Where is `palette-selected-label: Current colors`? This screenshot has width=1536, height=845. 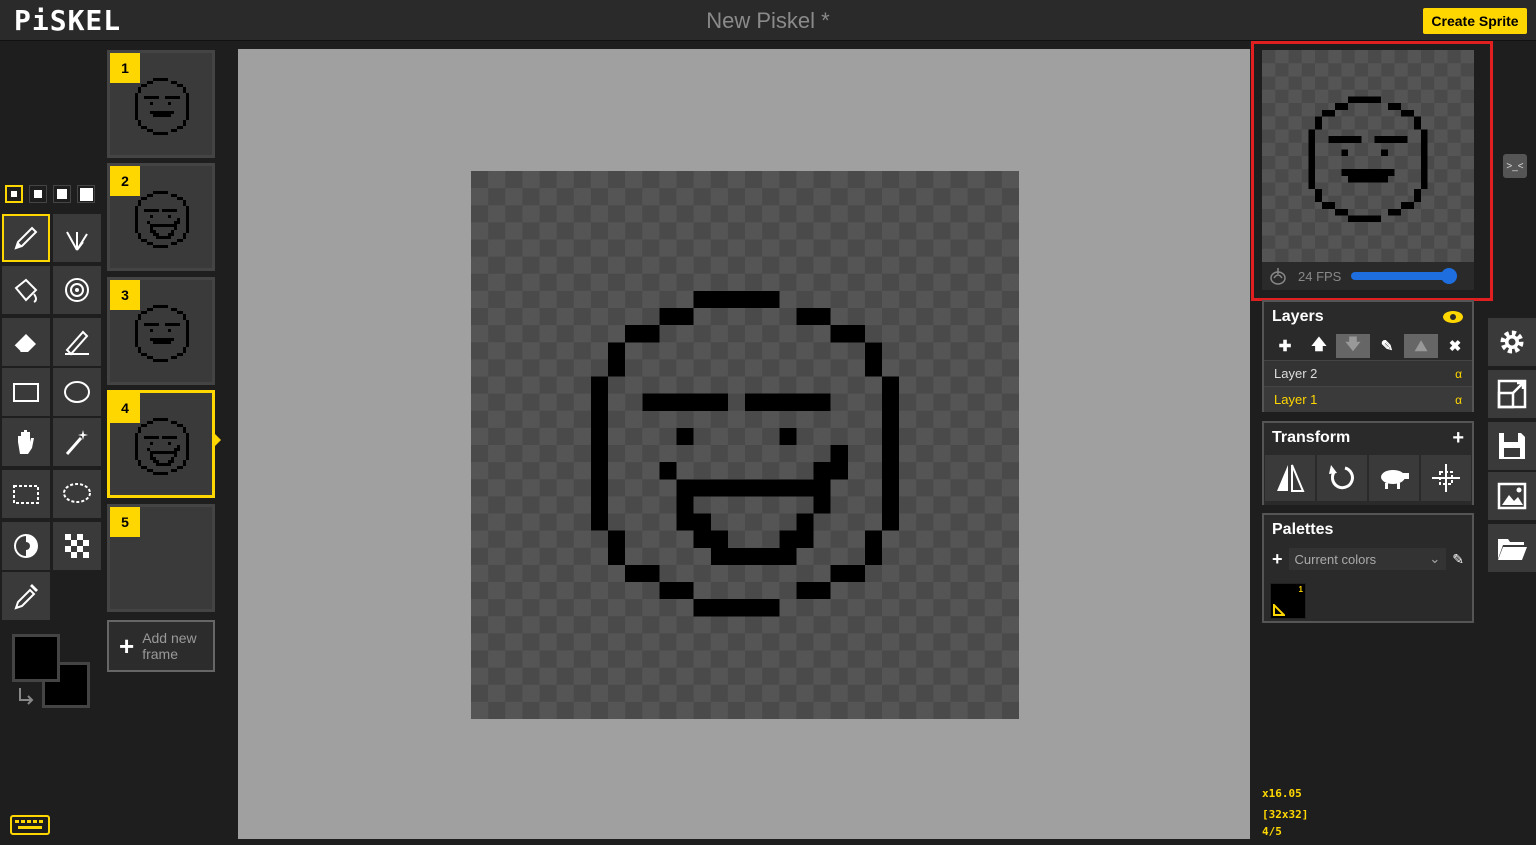
palette-selected-label: Current colors is located at coordinates (1335, 559).